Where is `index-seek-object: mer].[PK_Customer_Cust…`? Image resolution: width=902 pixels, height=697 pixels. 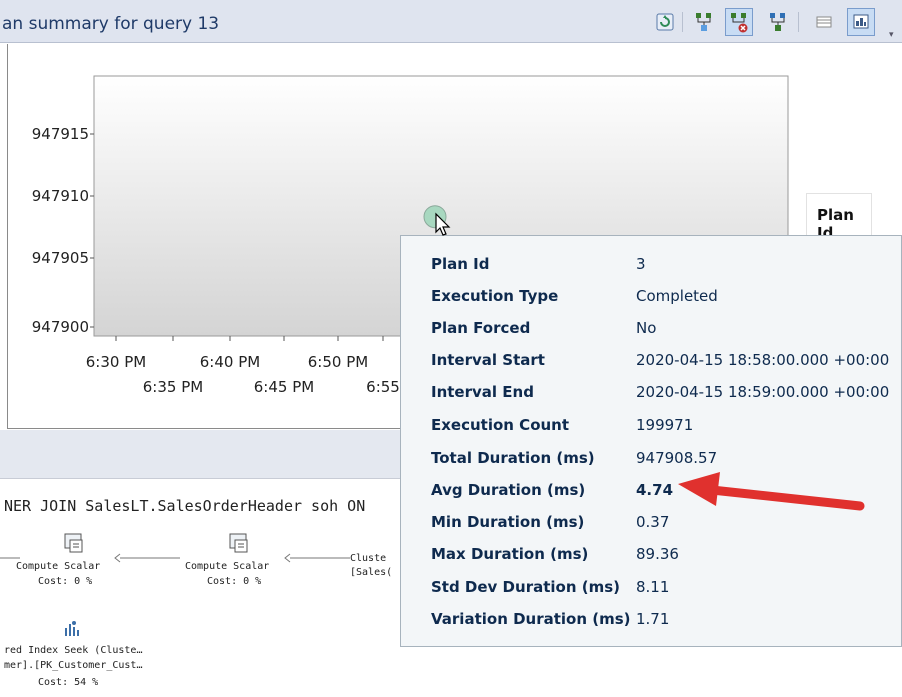 index-seek-object: mer].[PK_Customer_Cust… is located at coordinates (73, 665).